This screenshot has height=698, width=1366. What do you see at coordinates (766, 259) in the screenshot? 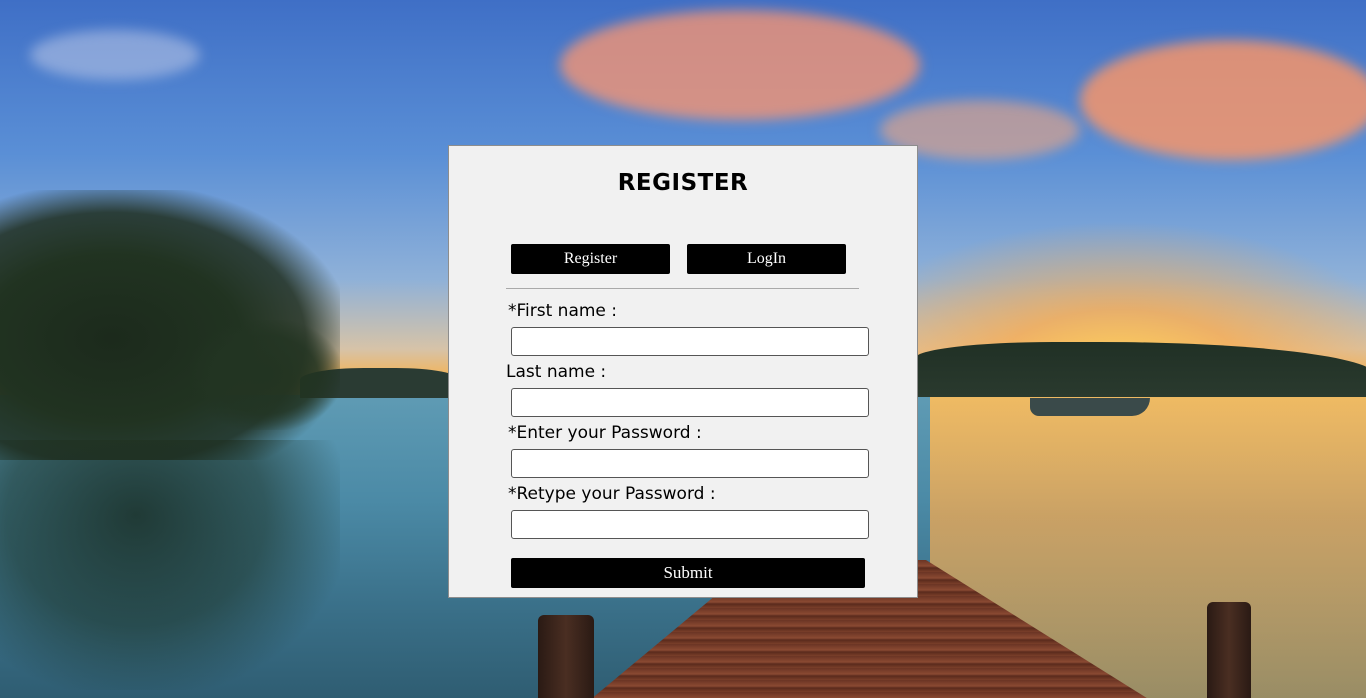
I see `login-tab-button: LogIn` at bounding box center [766, 259].